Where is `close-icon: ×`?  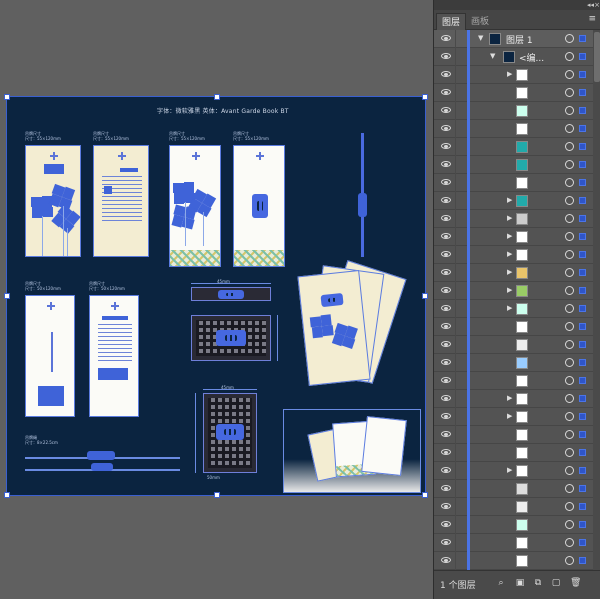
close-icon: × is located at coordinates (597, 5).